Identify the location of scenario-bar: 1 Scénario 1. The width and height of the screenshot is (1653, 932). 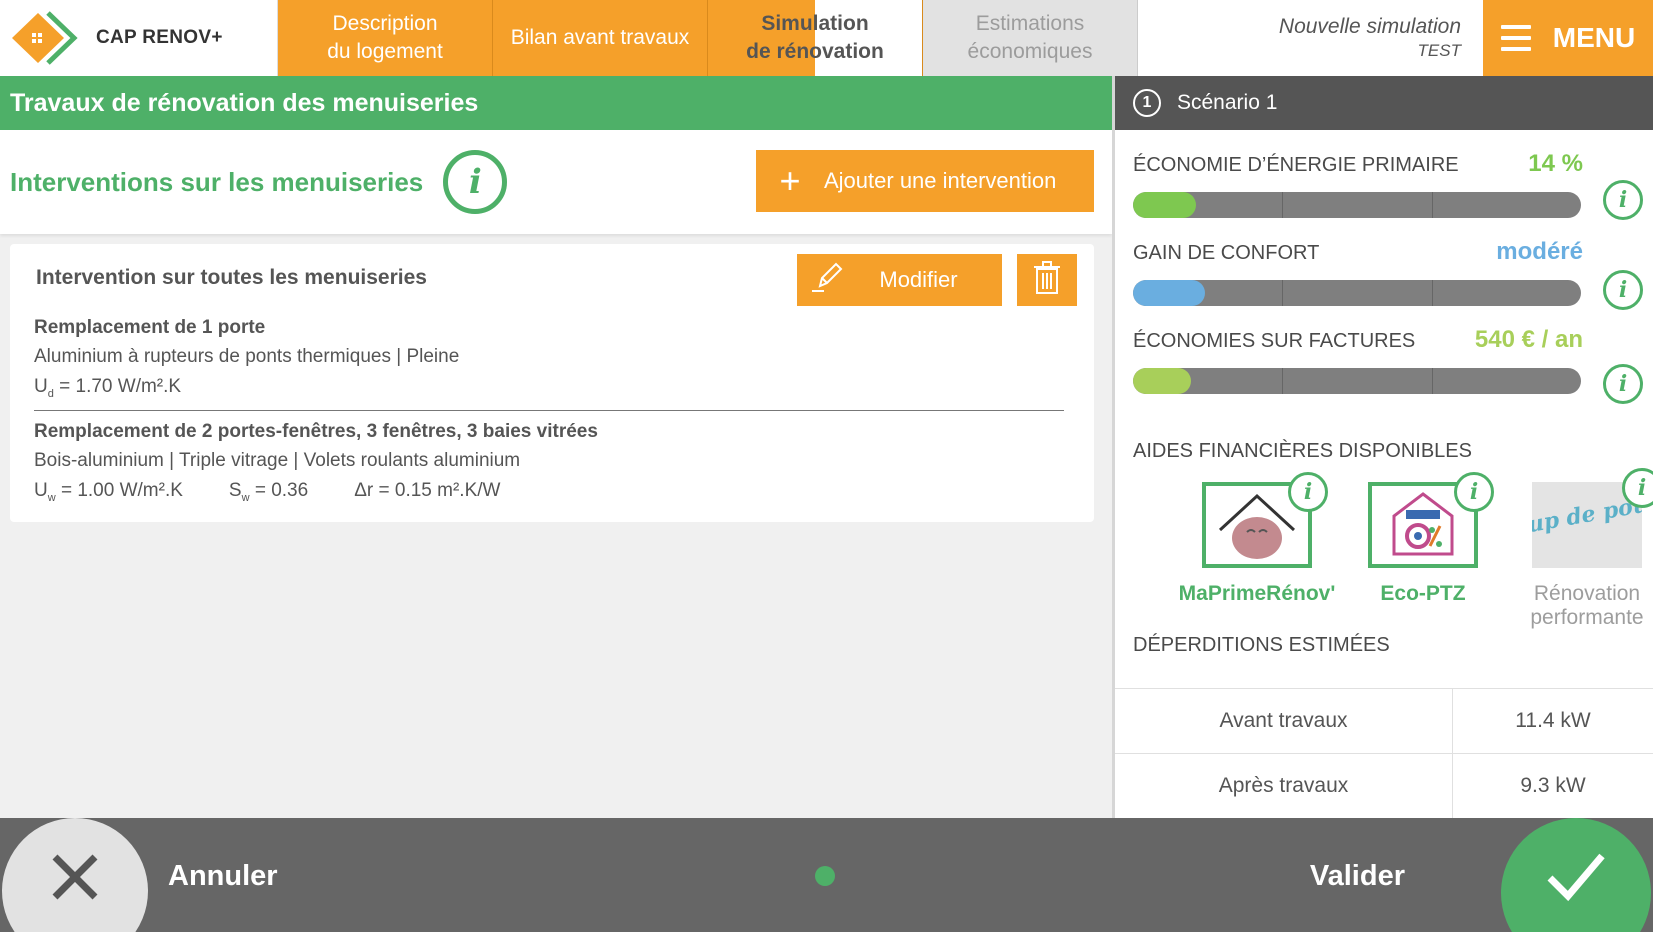
(1384, 103).